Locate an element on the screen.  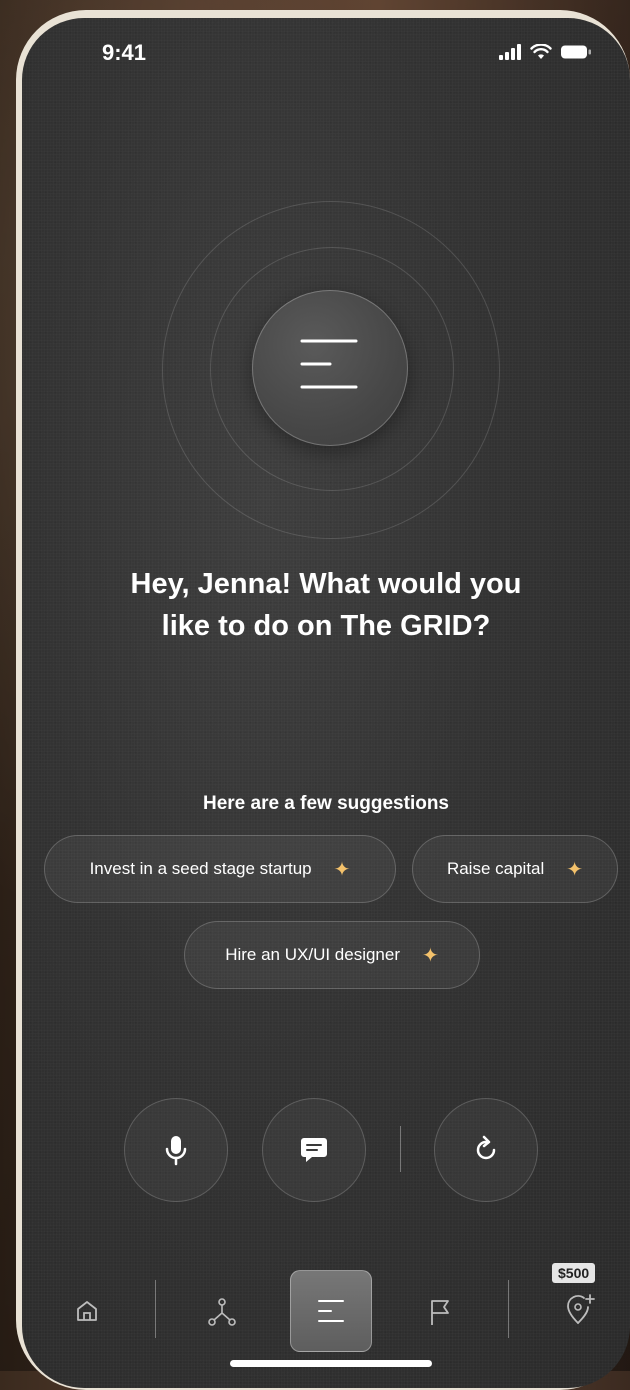
action-divider is located at coordinates (400, 1149).